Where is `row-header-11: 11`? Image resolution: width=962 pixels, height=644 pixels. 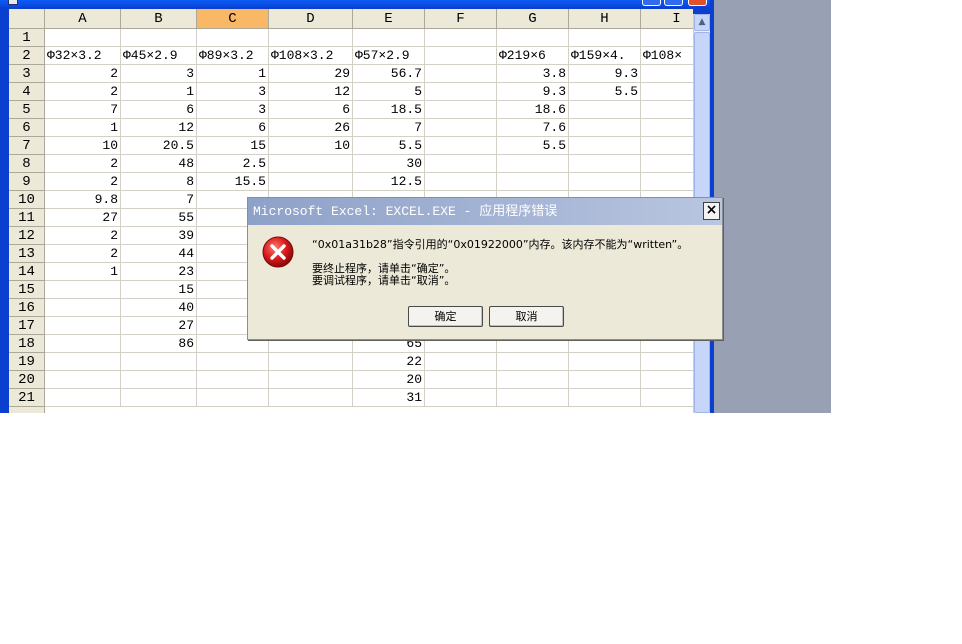
row-header-11: 11 is located at coordinates (27, 218).